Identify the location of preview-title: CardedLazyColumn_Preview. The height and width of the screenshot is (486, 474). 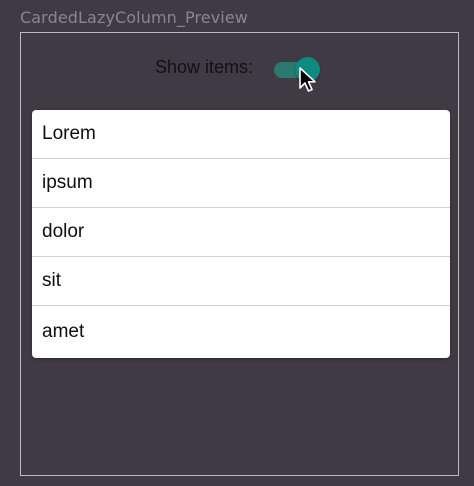
(134, 17).